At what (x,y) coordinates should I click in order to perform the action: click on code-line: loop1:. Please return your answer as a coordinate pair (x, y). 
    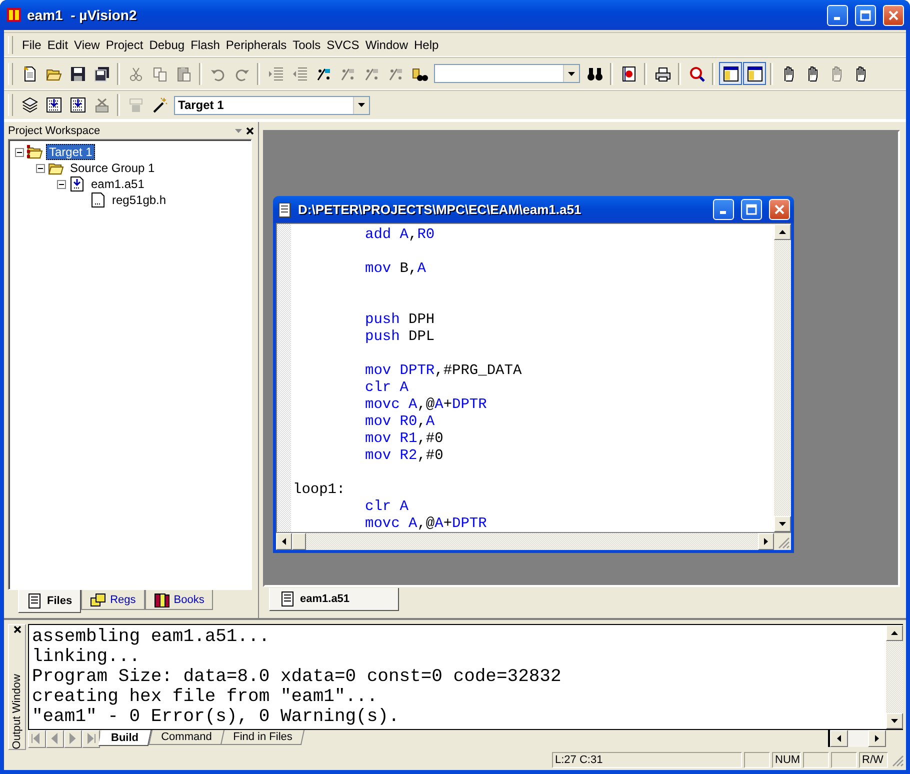
    Looking at the image, I should click on (319, 490).